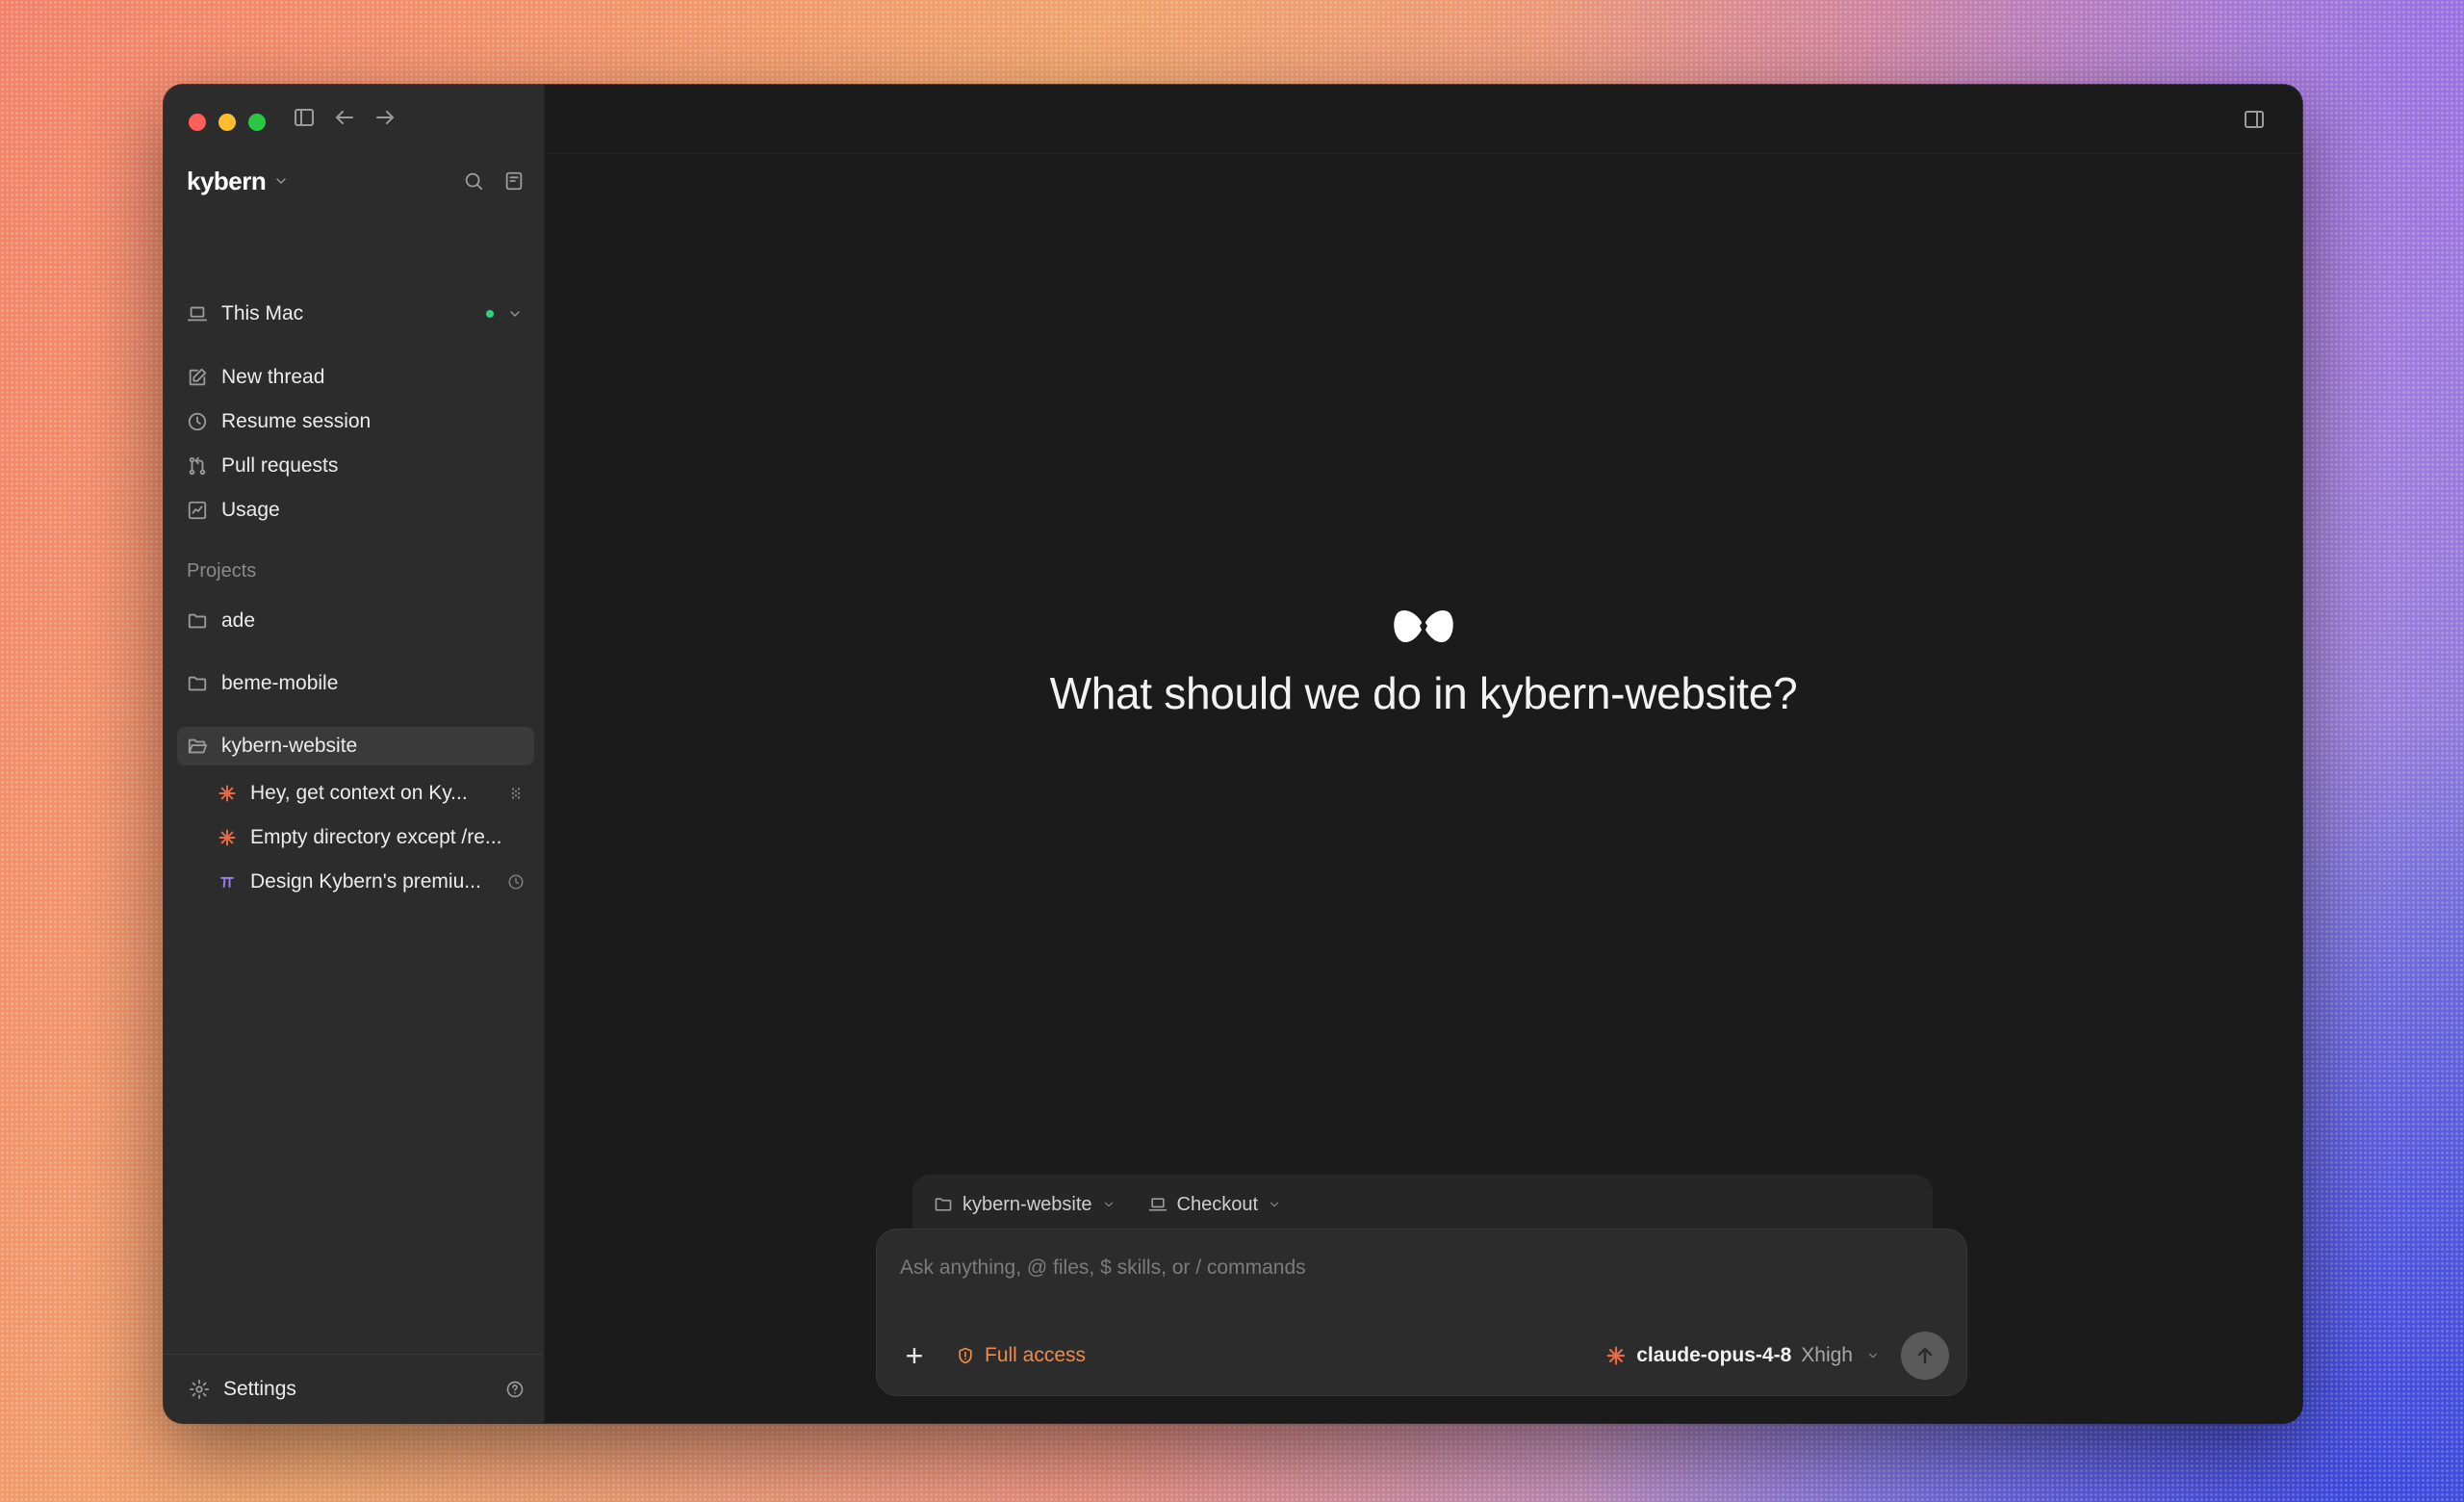  What do you see at coordinates (227, 882) in the screenshot?
I see `pi-icon` at bounding box center [227, 882].